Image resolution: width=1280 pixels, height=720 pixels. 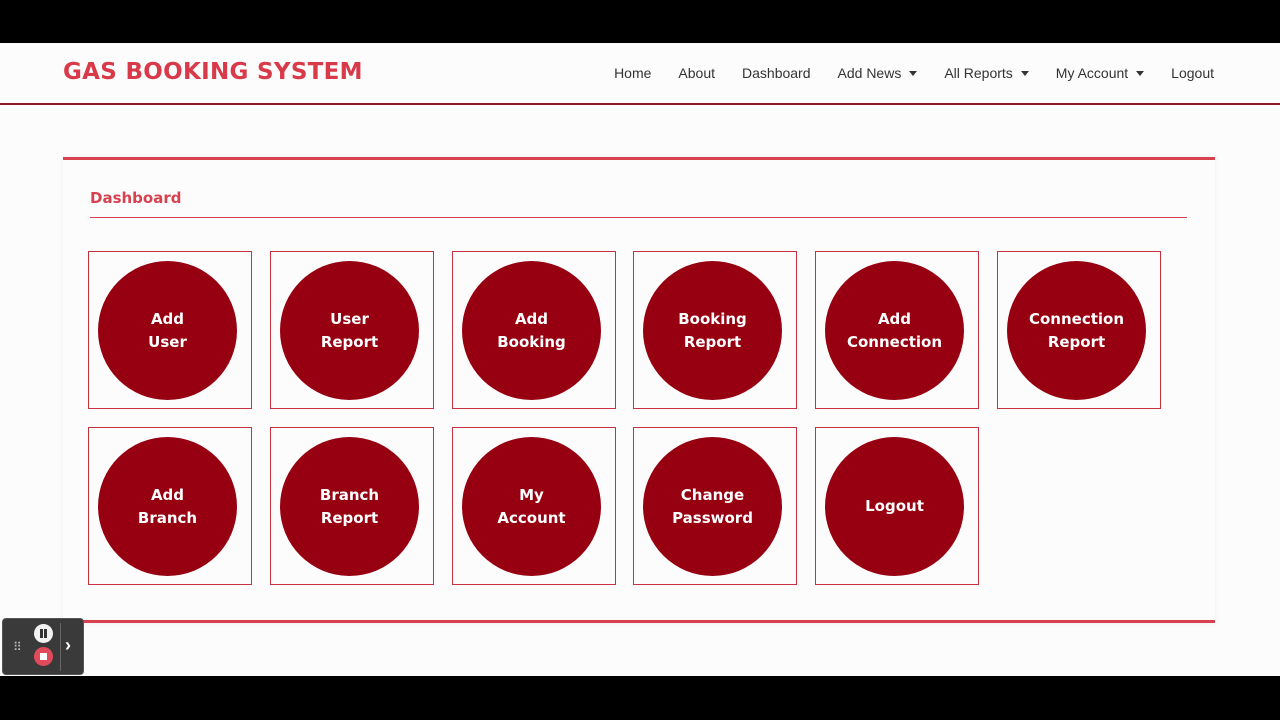 I want to click on nav-home-label: Home, so click(x=633, y=73).